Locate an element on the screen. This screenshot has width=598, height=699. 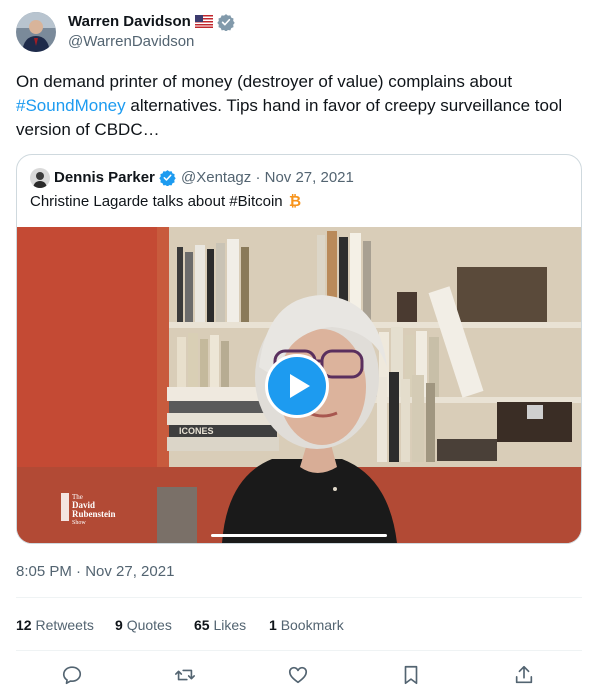
bitcoin-icon: ₿ is located at coordinates (295, 201).